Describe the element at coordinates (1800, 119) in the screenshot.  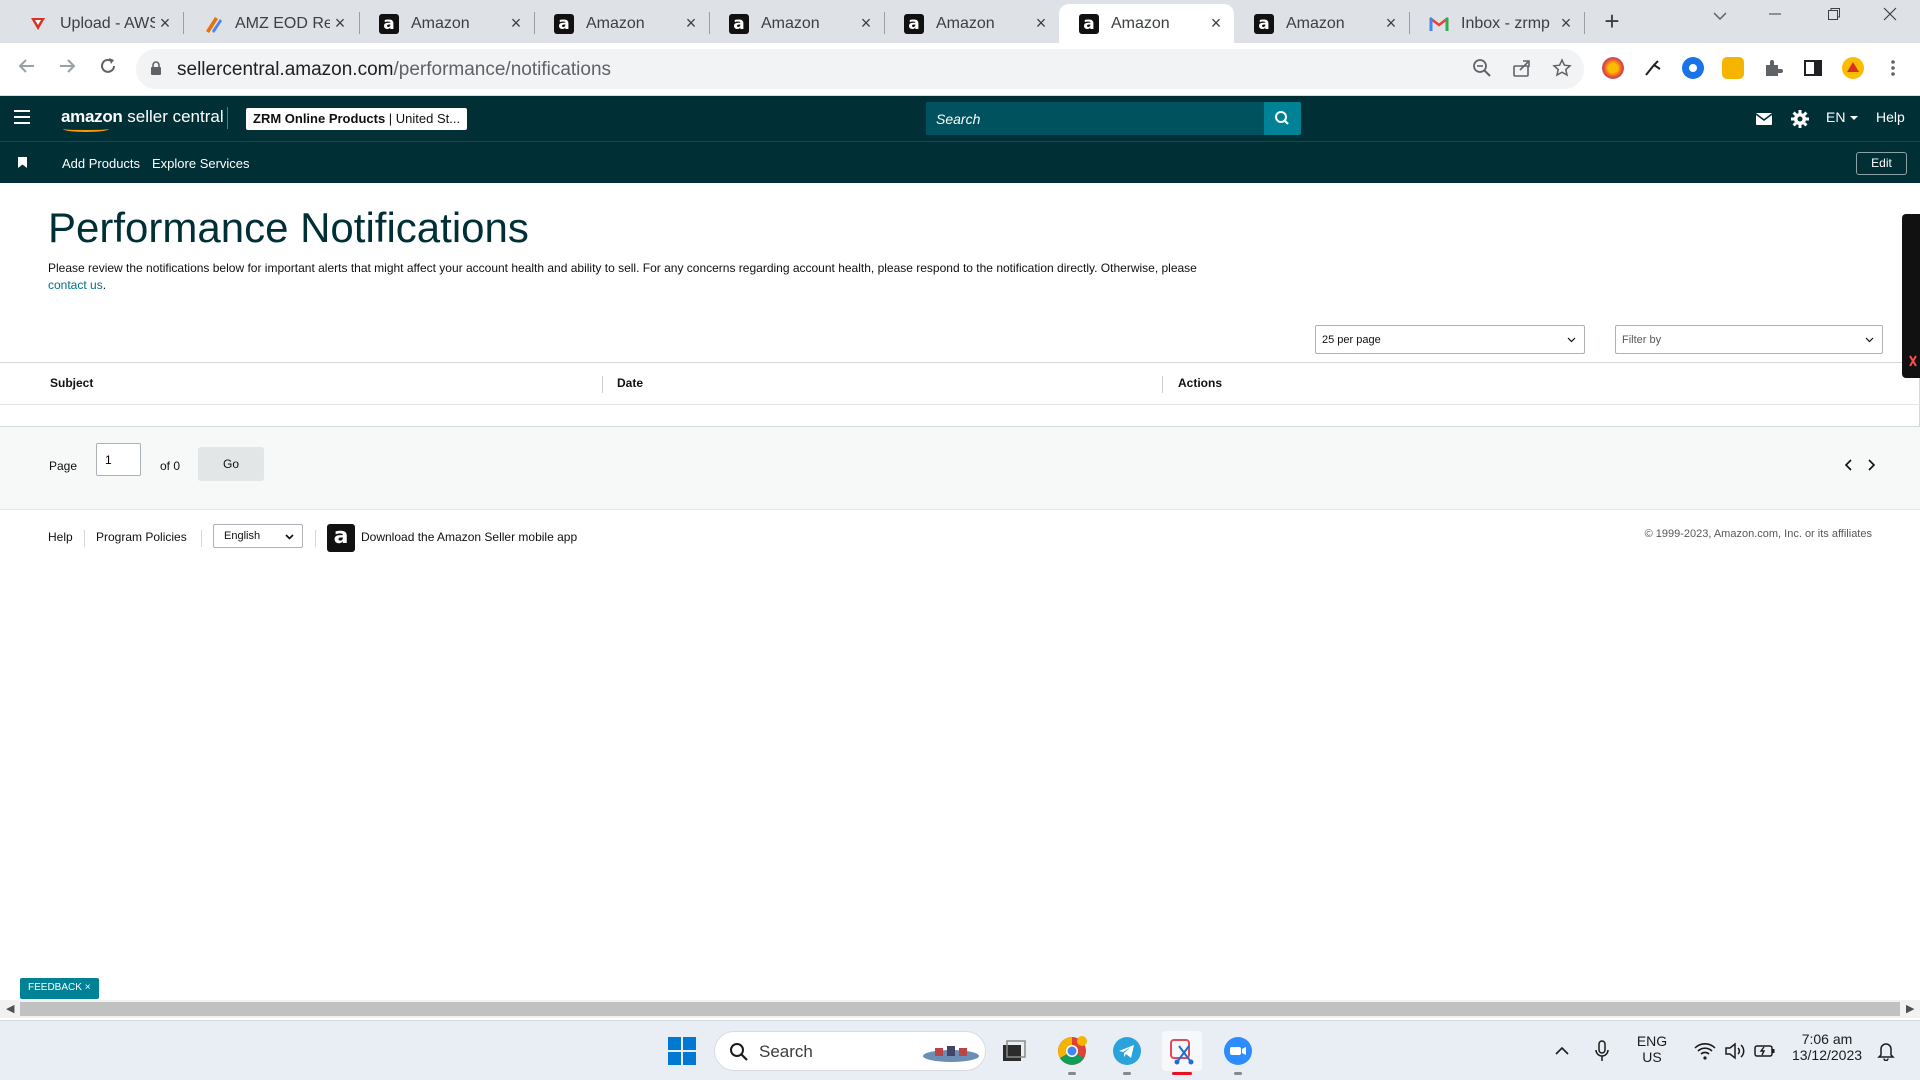
I see `settings-gear-icon` at that location.